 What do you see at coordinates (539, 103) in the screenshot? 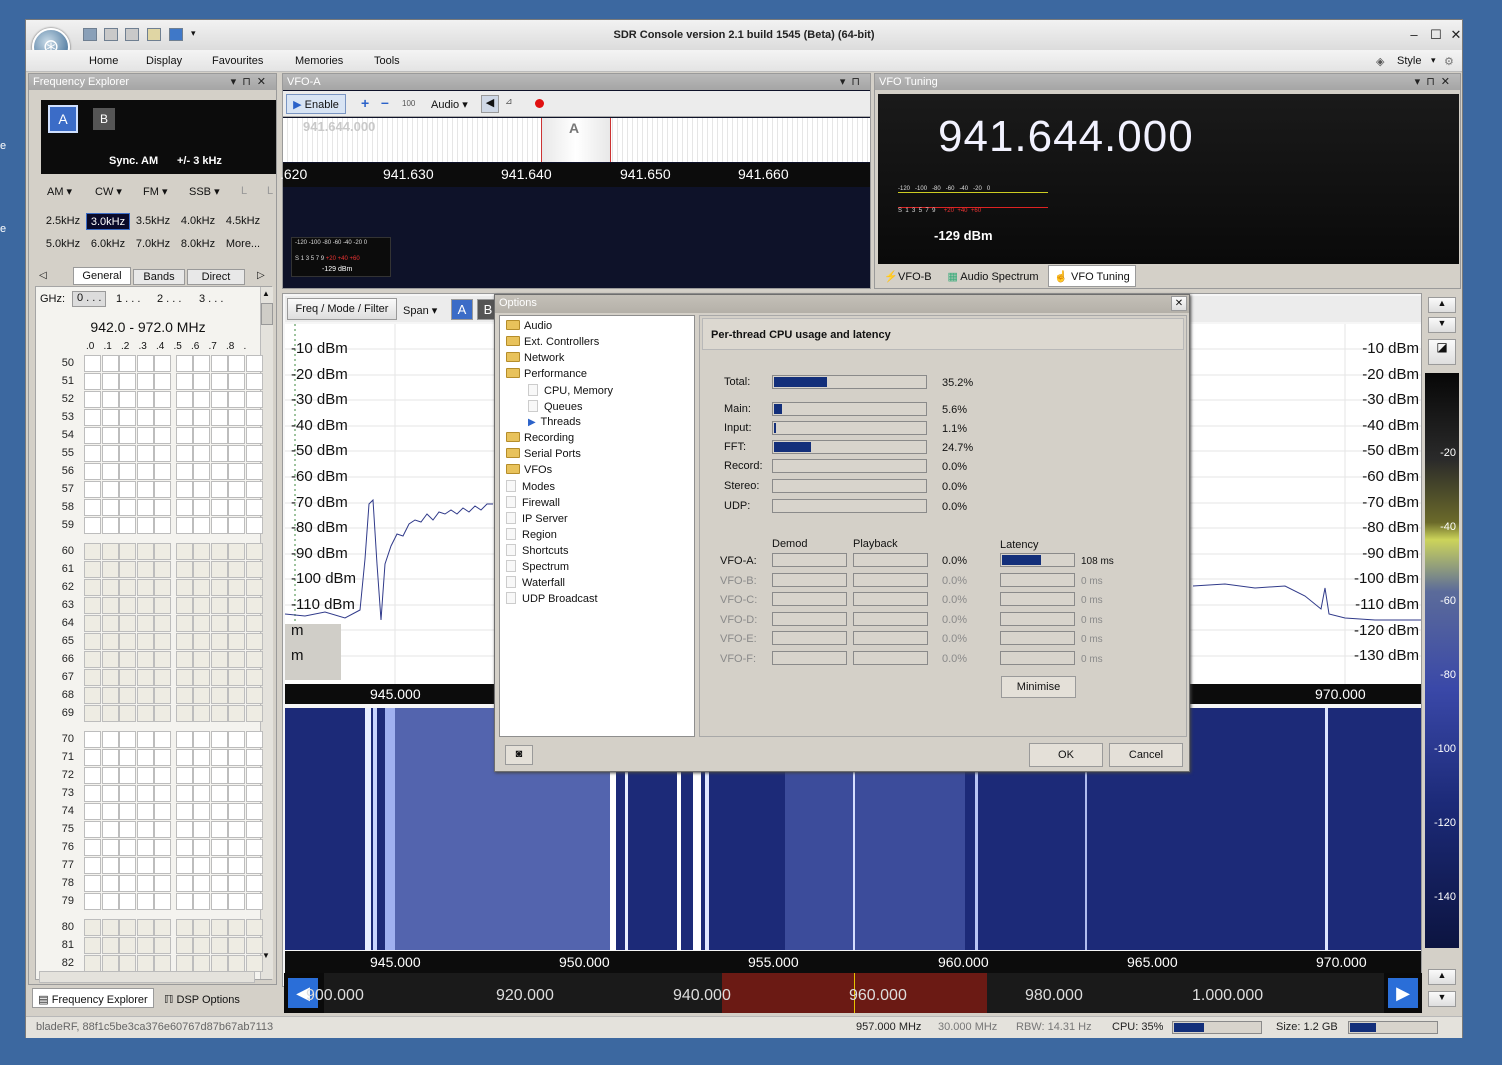
I see `record-icon` at bounding box center [539, 103].